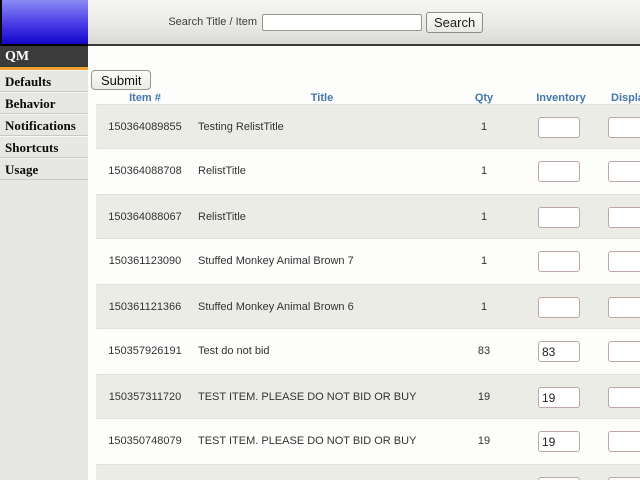 The width and height of the screenshot is (640, 480). Describe the element at coordinates (44, 23) in the screenshot. I see `logo` at that location.